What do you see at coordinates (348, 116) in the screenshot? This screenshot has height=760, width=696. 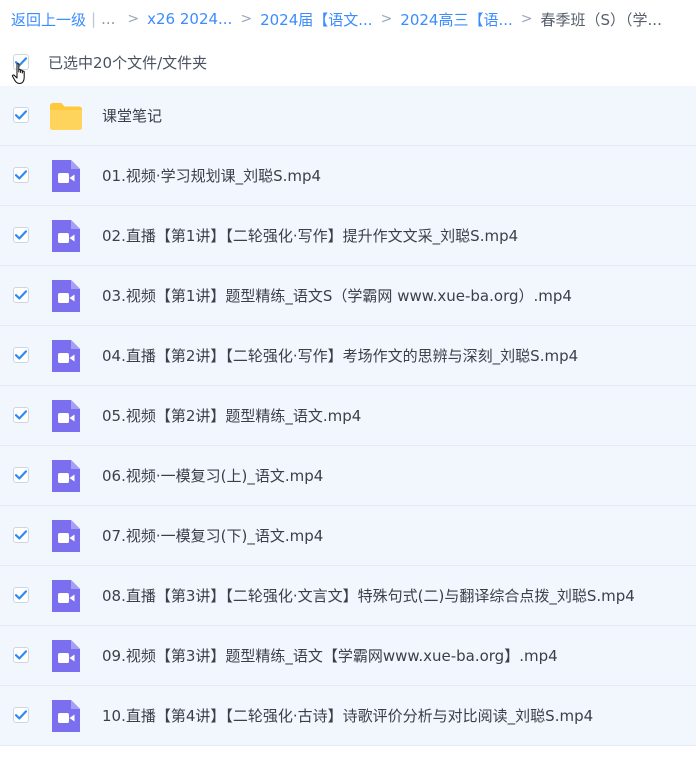 I see `file-row: 课堂笔记` at bounding box center [348, 116].